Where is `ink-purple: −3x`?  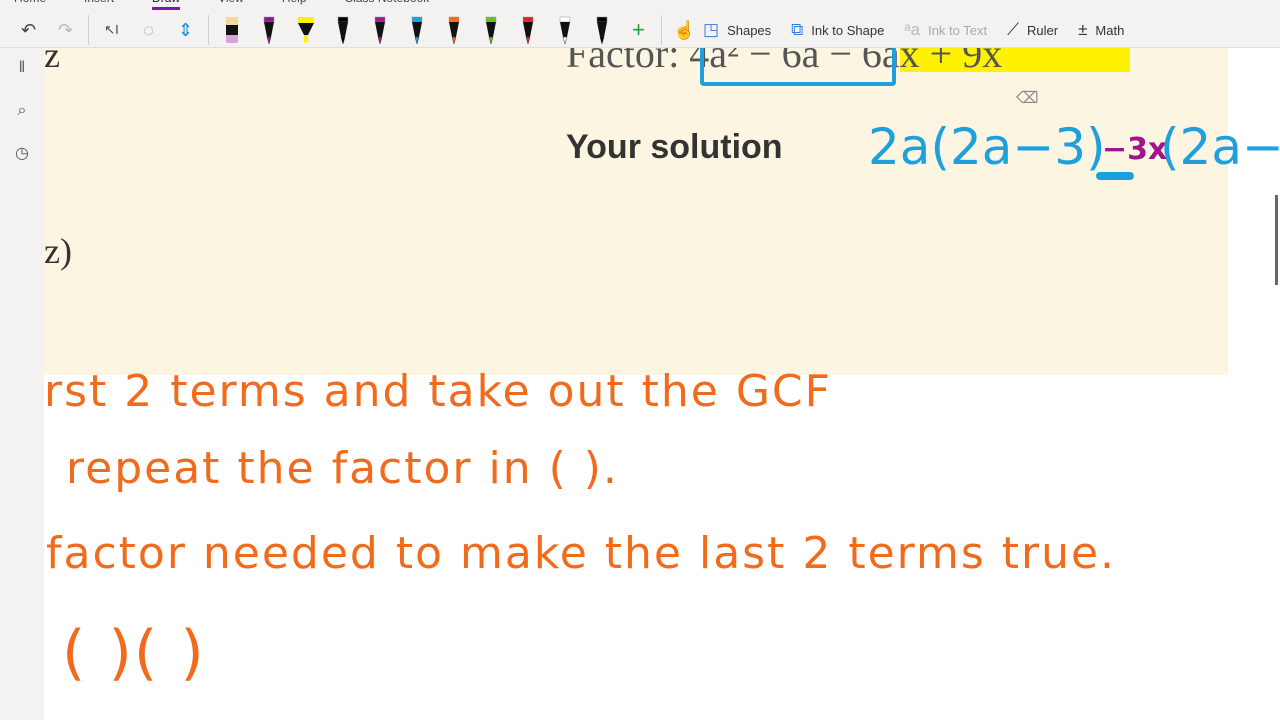 ink-purple: −3x is located at coordinates (1135, 149).